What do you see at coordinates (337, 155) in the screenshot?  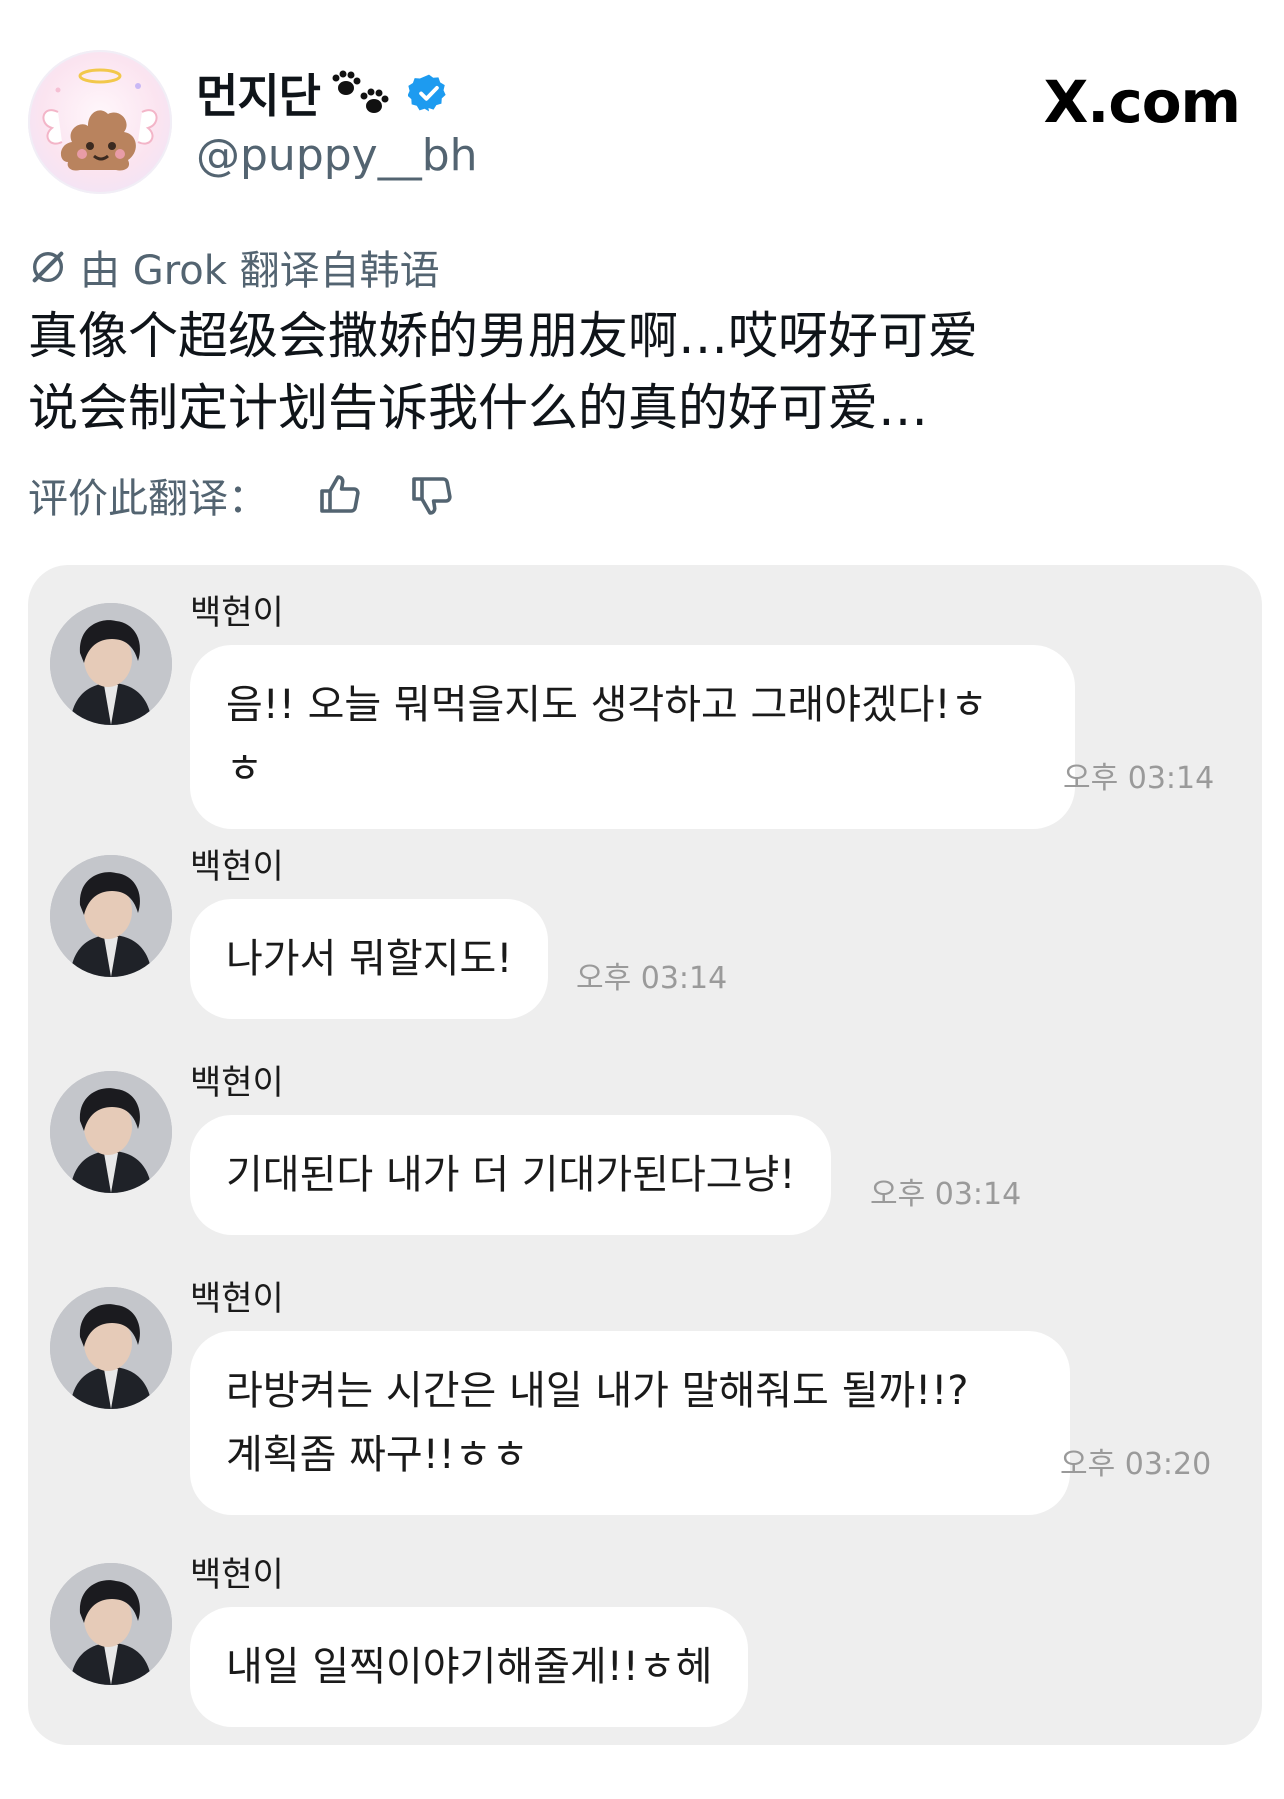 I see `user-handle: @puppy__bh` at bounding box center [337, 155].